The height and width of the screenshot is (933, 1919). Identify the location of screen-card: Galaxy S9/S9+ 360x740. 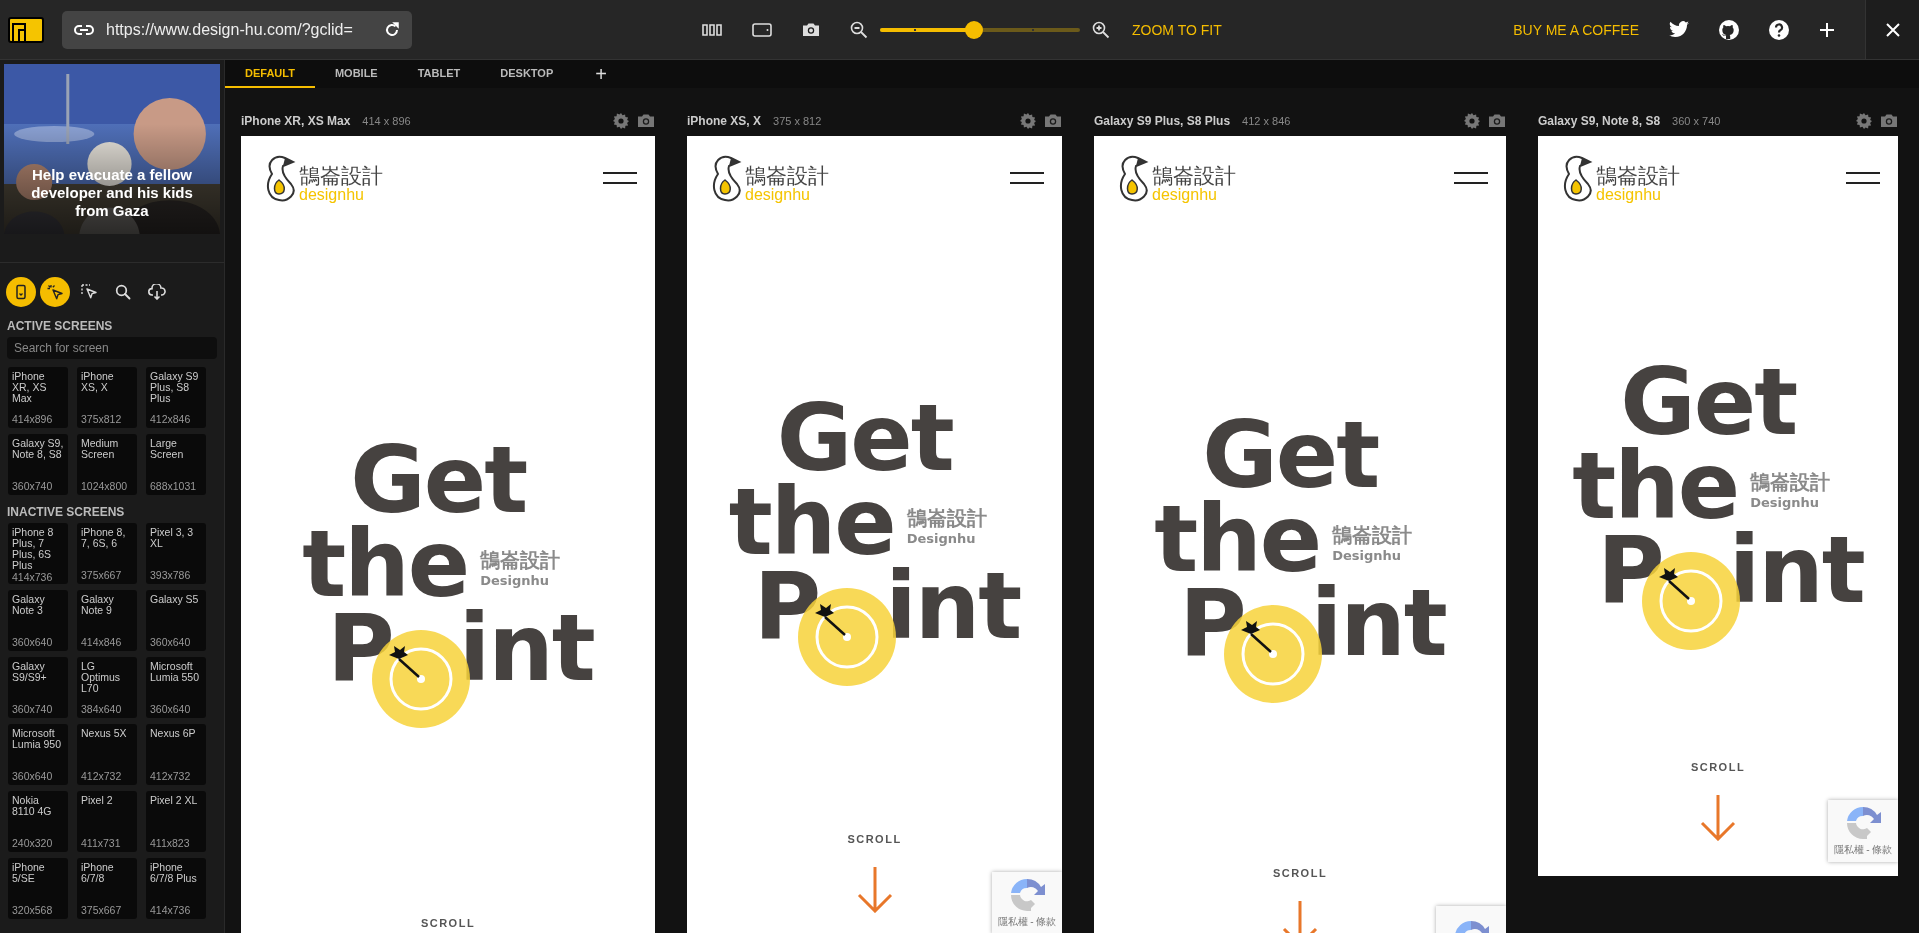
(38, 687).